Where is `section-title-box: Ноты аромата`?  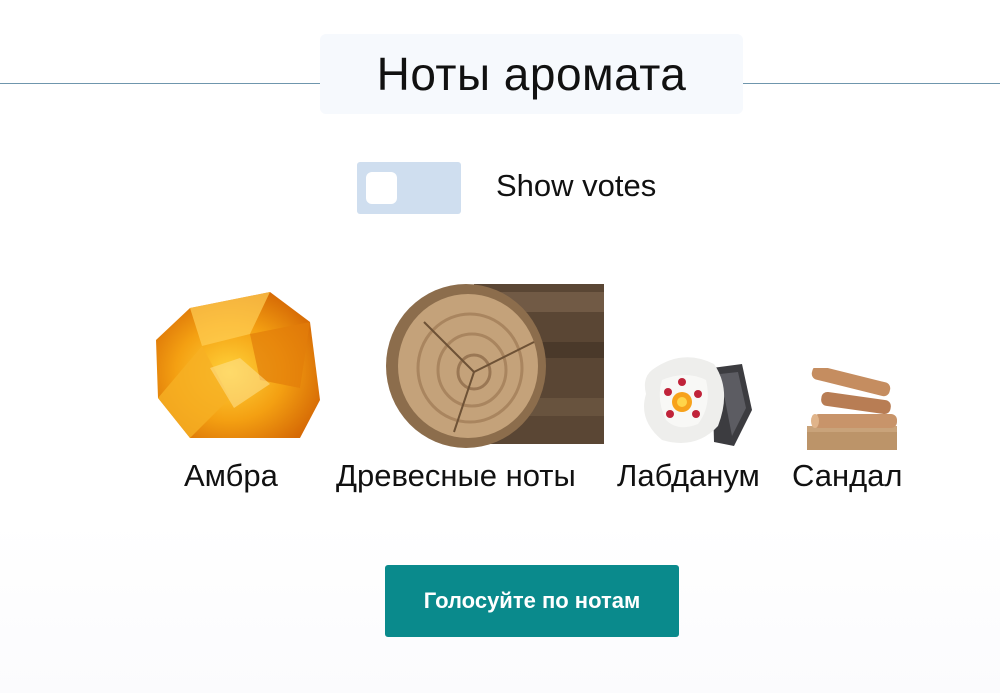
section-title-box: Ноты аромата is located at coordinates (531, 74).